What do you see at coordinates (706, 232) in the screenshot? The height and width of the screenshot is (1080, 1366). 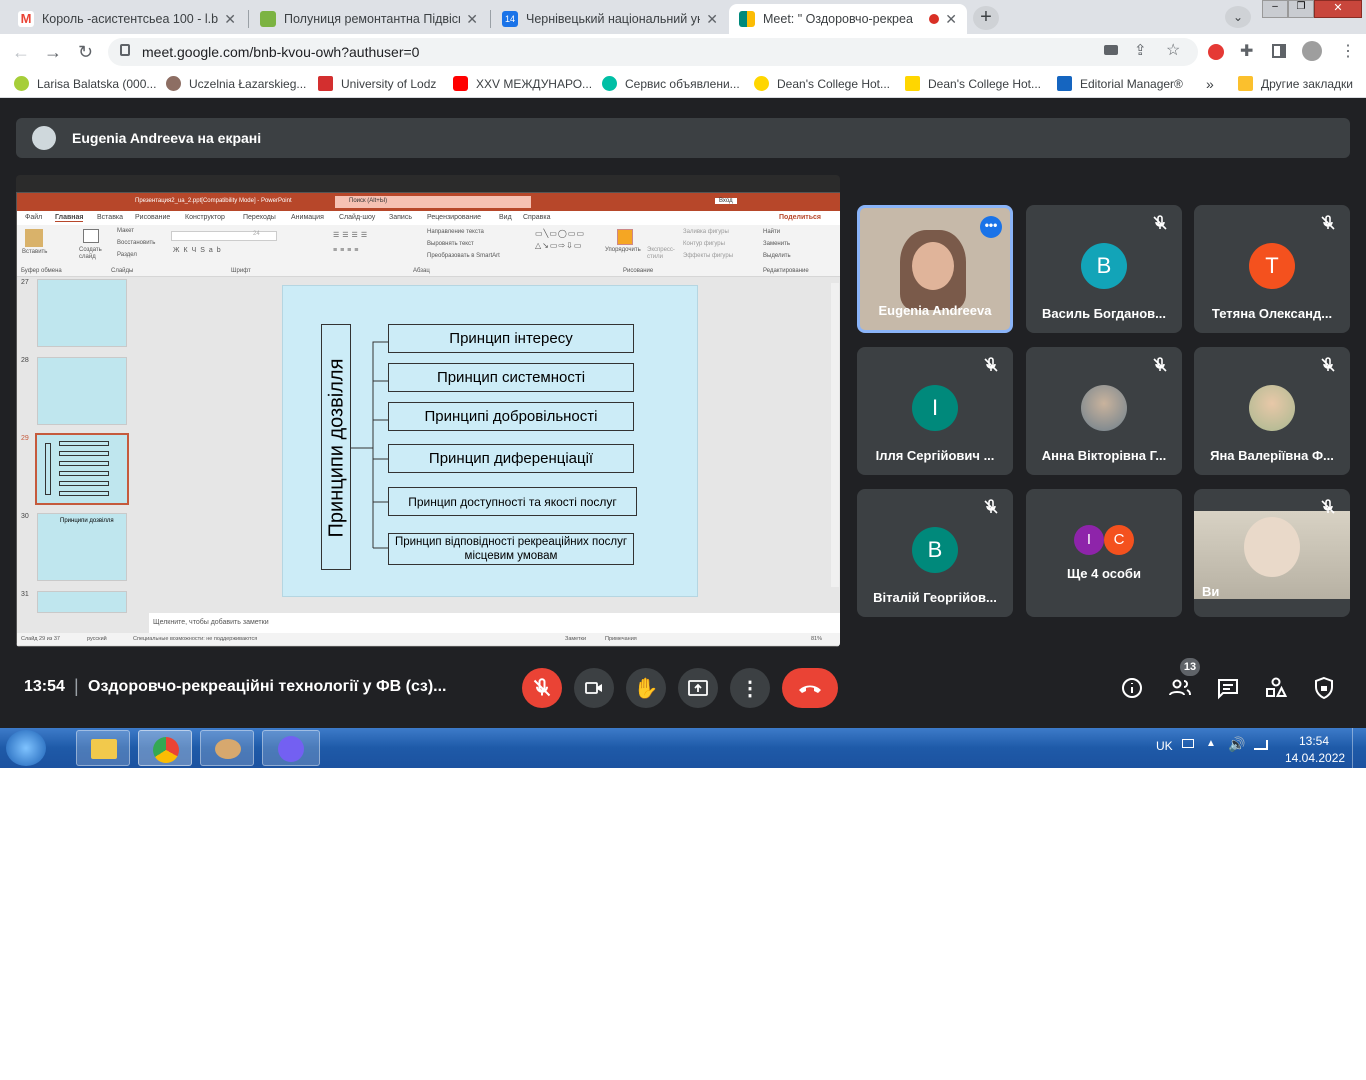 I see `shape-fill-button: Заливка фигуры` at bounding box center [706, 232].